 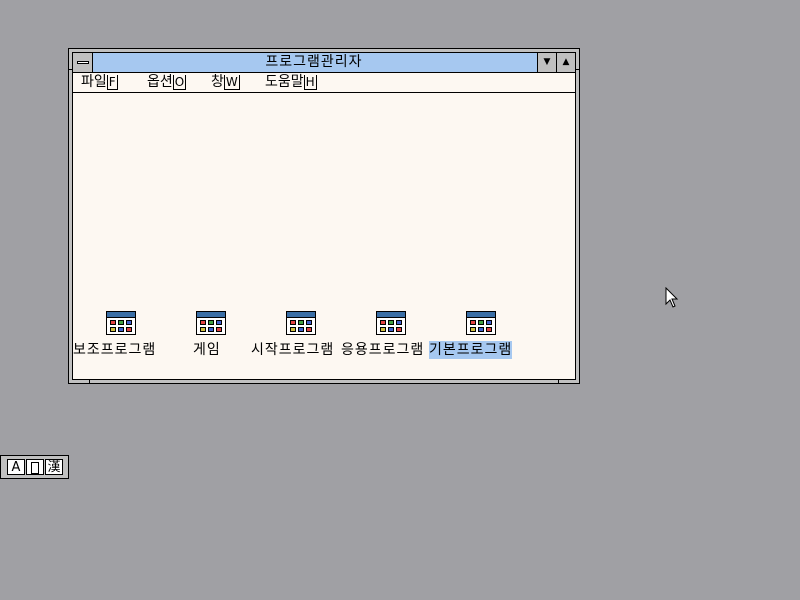 I want to click on group-icon-games, so click(x=212, y=324).